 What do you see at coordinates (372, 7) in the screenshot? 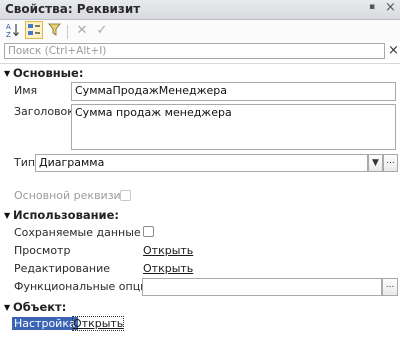
I see `pin-icon: ▪` at bounding box center [372, 7].